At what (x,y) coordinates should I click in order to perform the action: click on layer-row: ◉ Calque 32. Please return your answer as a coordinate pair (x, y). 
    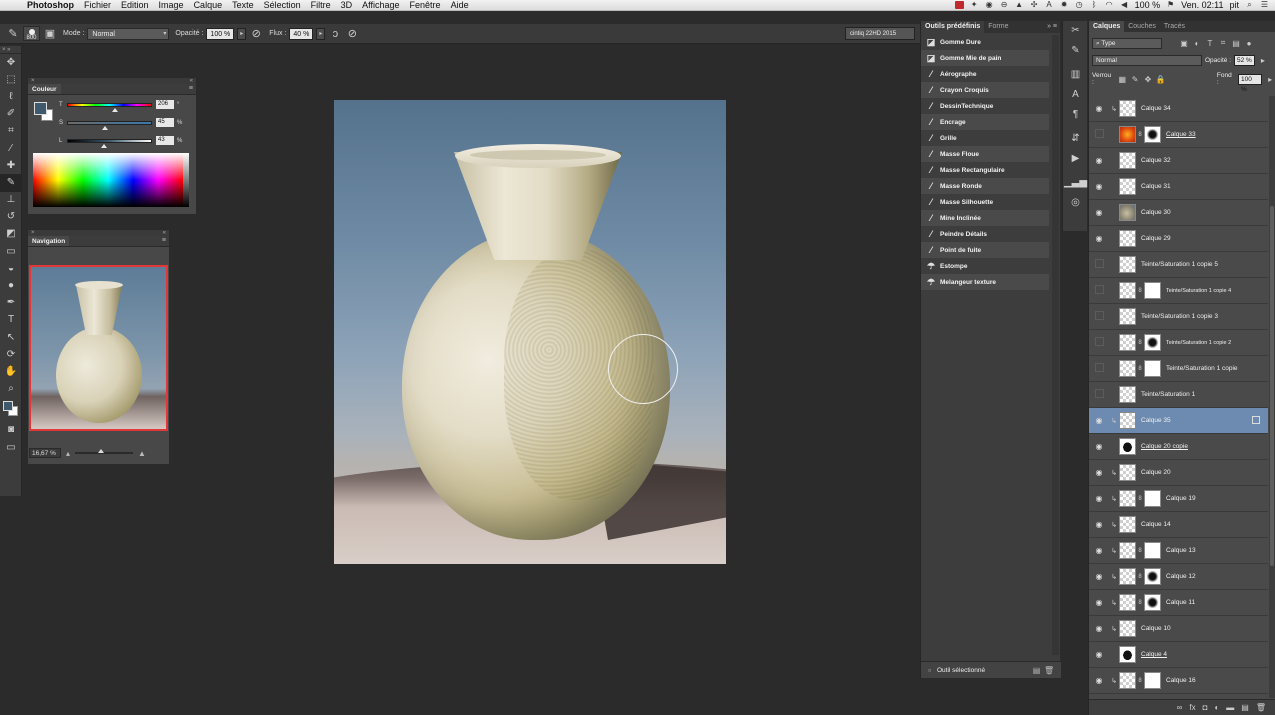
    Looking at the image, I should click on (1178, 161).